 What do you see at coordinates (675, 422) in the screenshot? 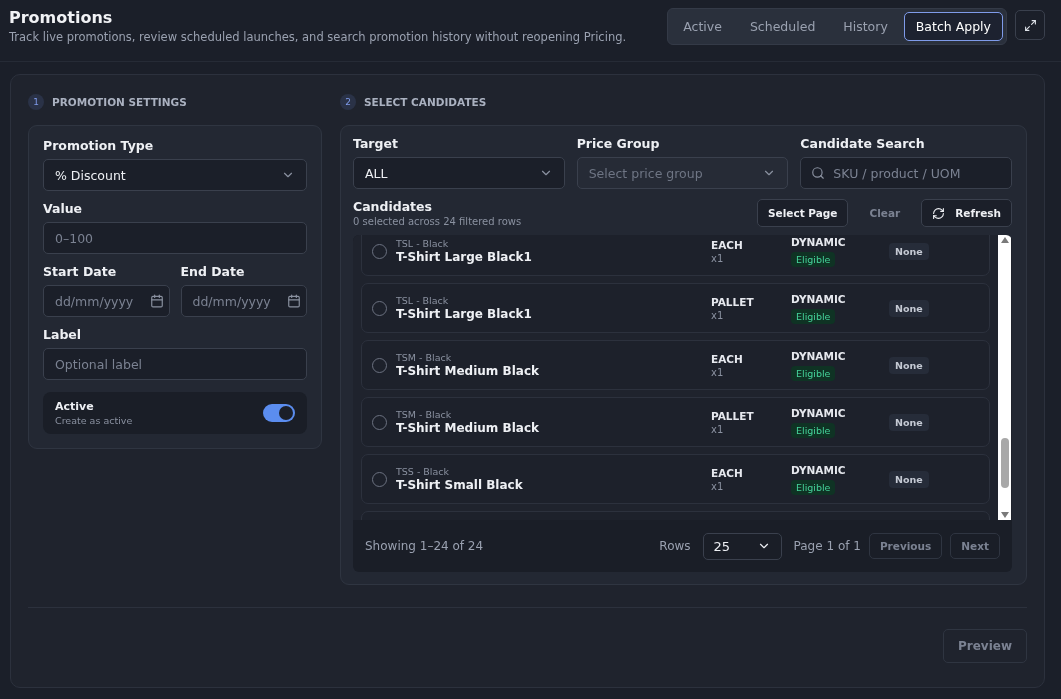
I see `candidate-row: TSM - Black T-Shirt Medium Black PALLET x1 DYNAMIC Eligible None` at bounding box center [675, 422].